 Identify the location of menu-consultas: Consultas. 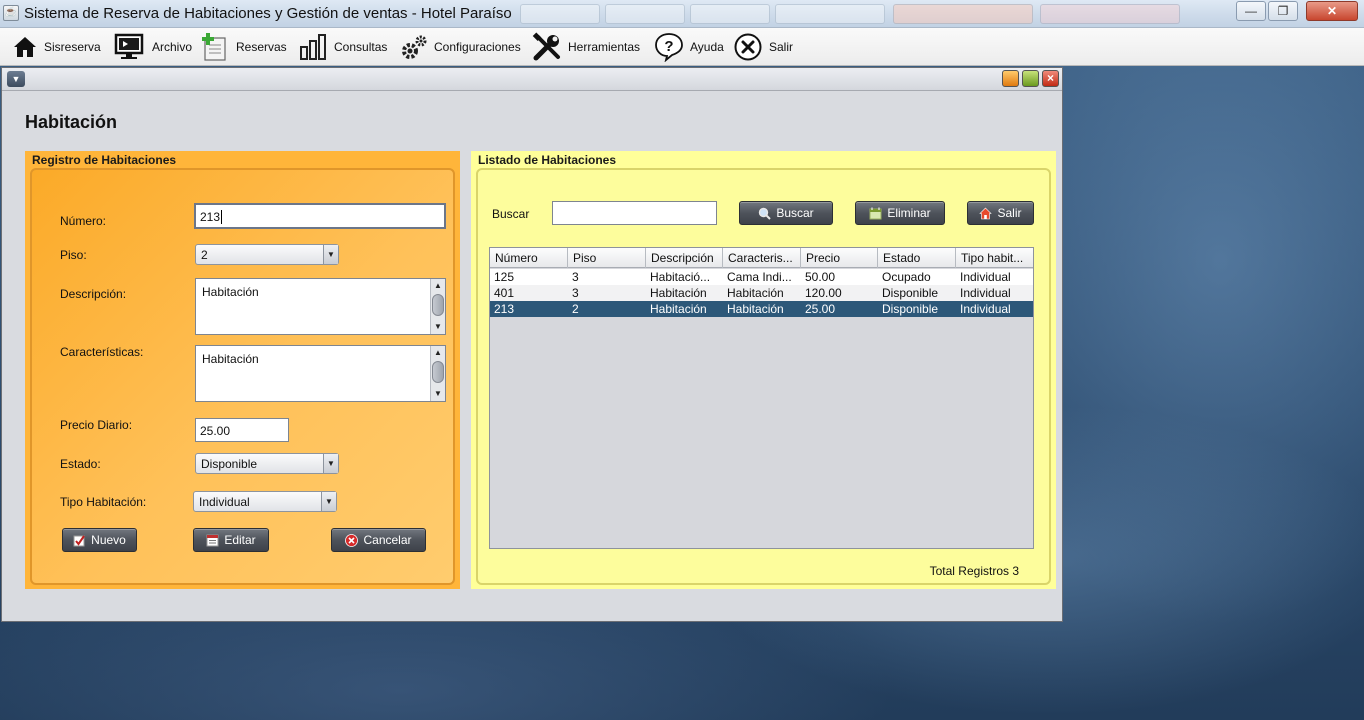
(342, 47).